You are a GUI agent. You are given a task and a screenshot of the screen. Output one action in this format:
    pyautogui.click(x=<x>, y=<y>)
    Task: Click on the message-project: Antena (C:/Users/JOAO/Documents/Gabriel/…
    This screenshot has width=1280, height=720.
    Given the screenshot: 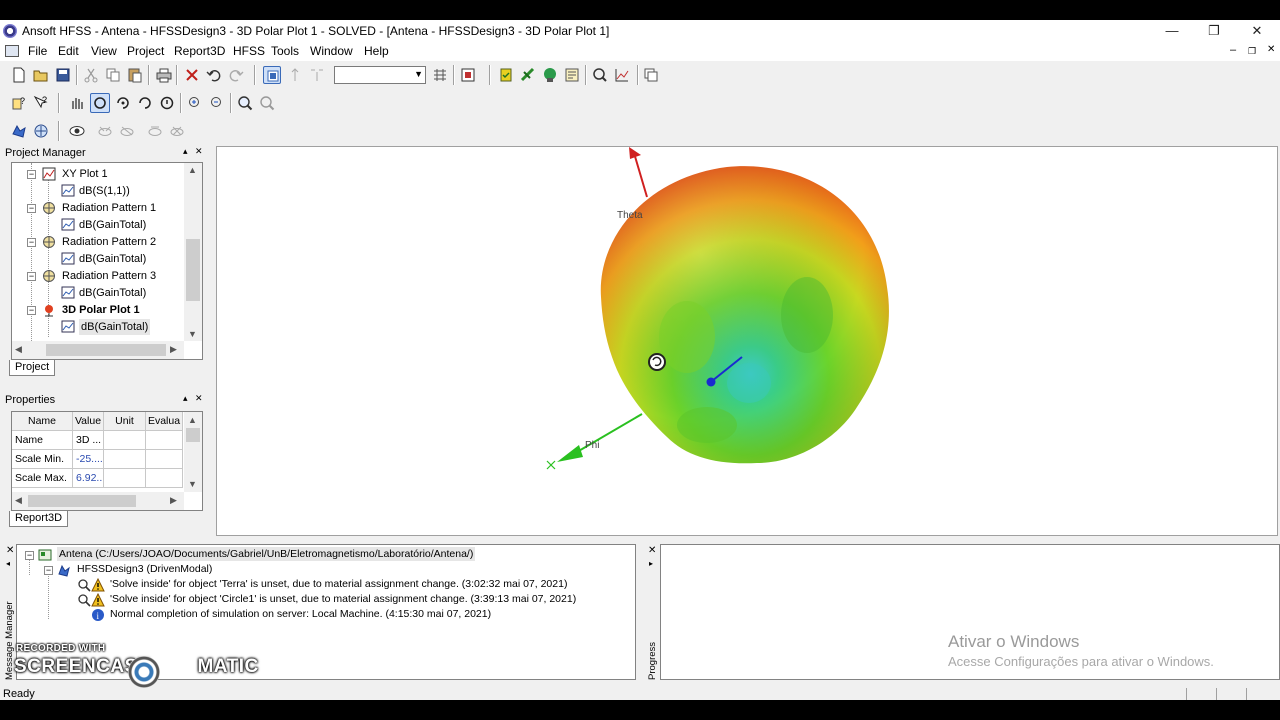 What is the action you would take?
    pyautogui.click(x=266, y=554)
    